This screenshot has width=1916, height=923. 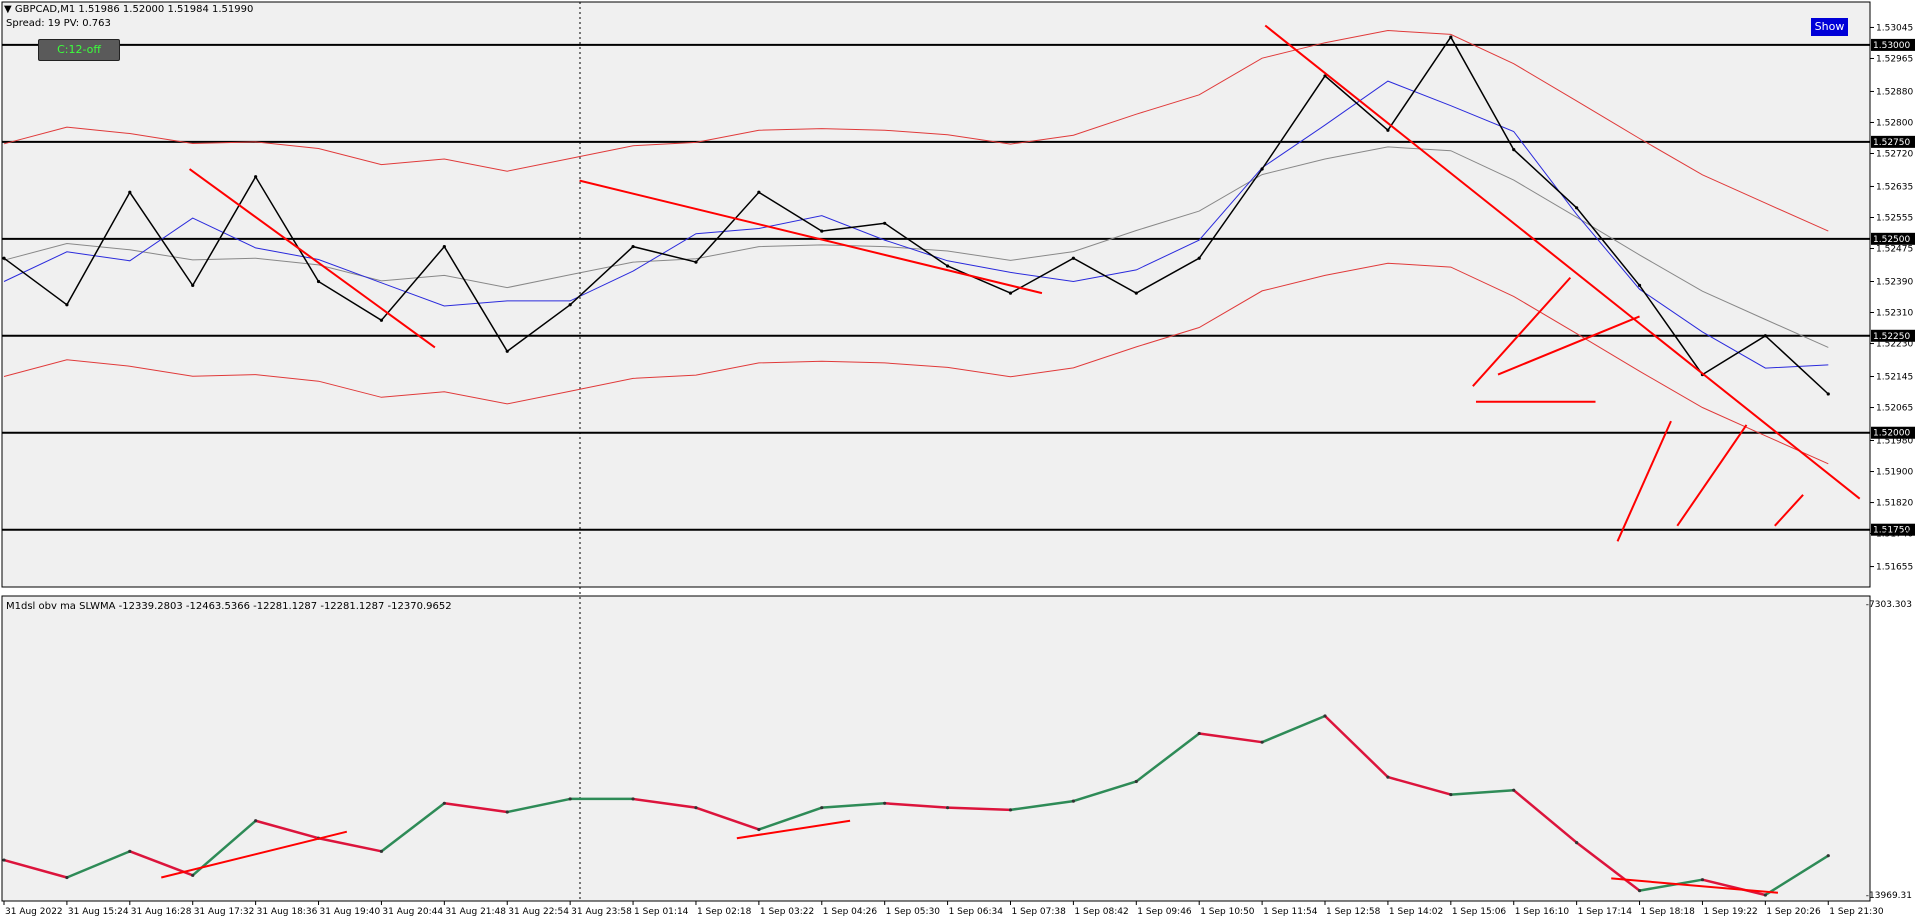 What do you see at coordinates (1101, 912) in the screenshot?
I see `time-tick-17: 1 Sep 08:42` at bounding box center [1101, 912].